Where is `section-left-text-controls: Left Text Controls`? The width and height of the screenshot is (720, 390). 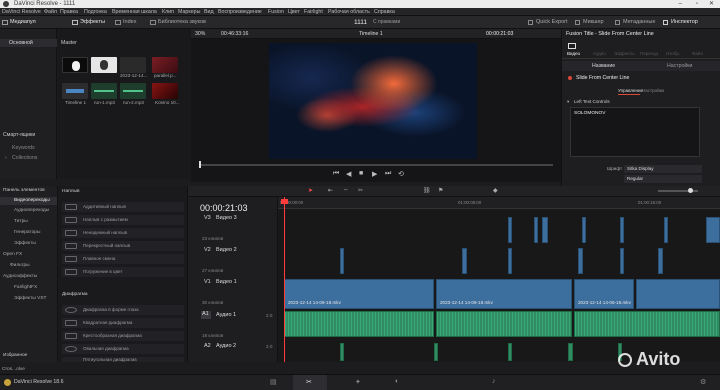
section-left-text-controls: Left Text Controls is located at coordinates (592, 101).